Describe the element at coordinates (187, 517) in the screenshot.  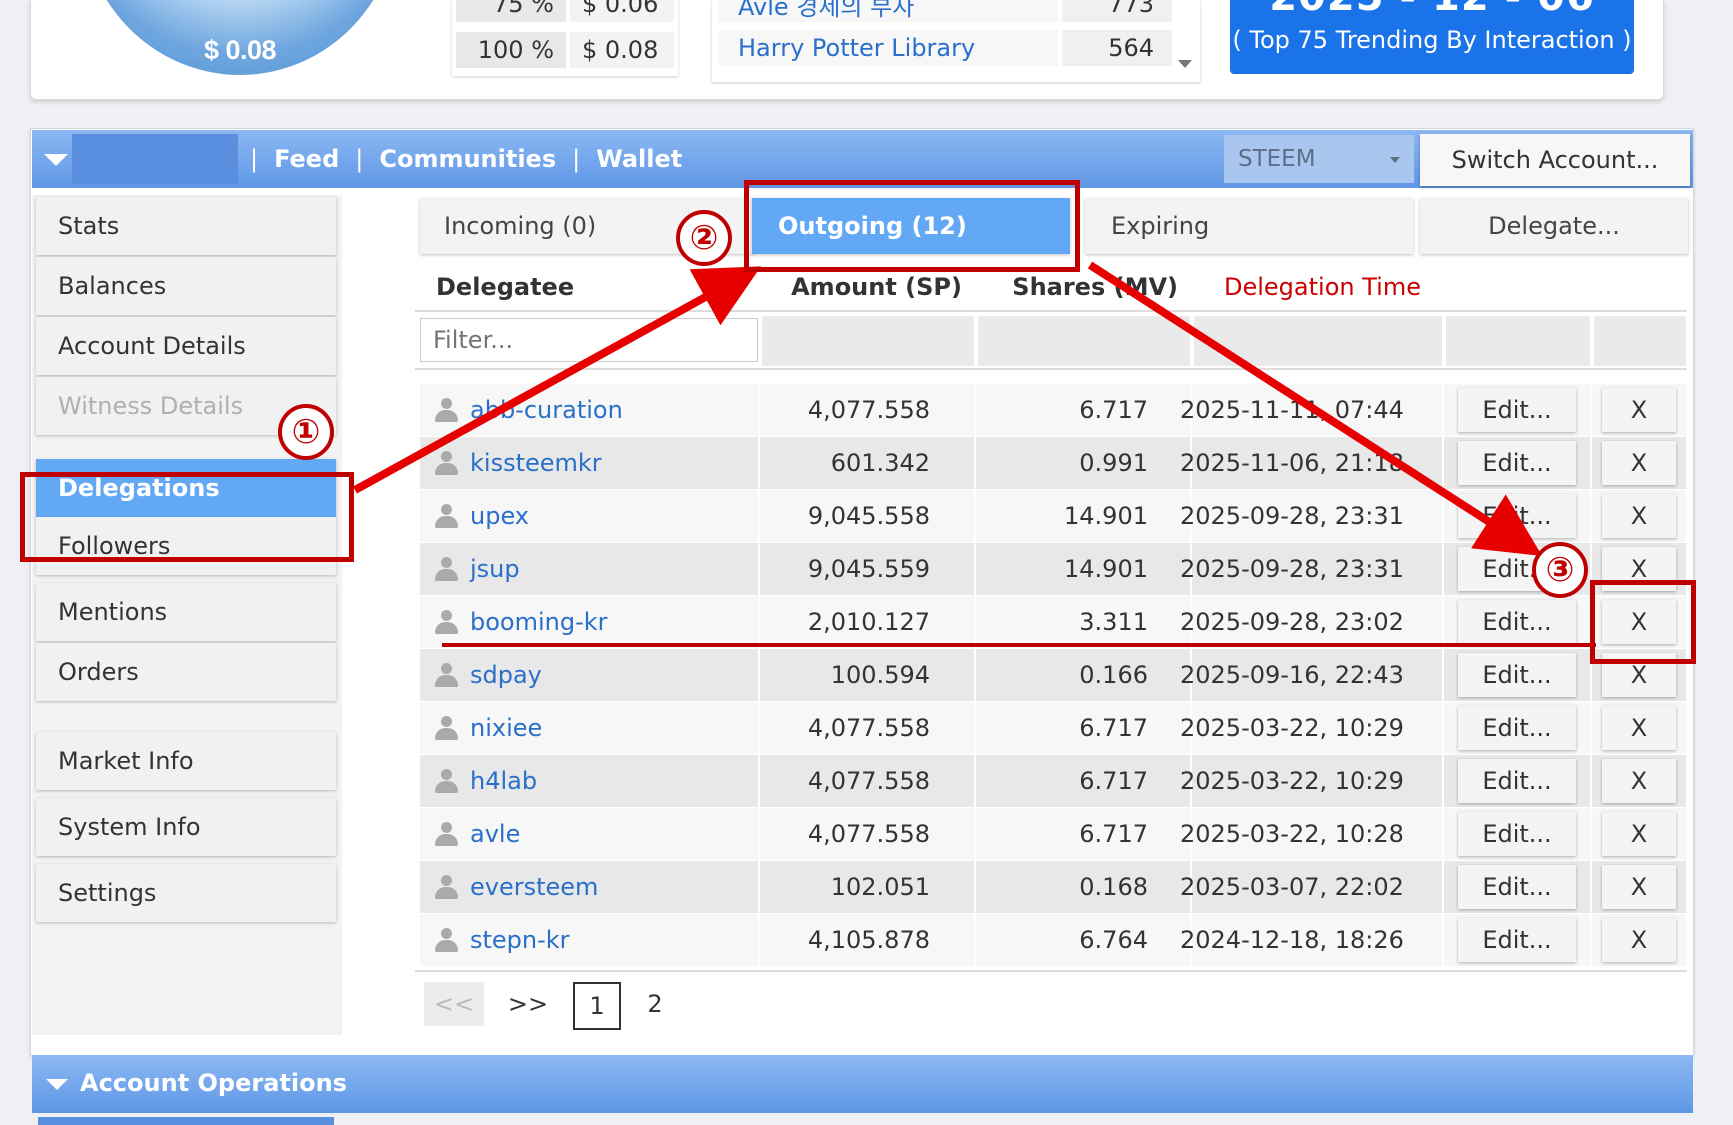
I see `highlight-delegations` at that location.